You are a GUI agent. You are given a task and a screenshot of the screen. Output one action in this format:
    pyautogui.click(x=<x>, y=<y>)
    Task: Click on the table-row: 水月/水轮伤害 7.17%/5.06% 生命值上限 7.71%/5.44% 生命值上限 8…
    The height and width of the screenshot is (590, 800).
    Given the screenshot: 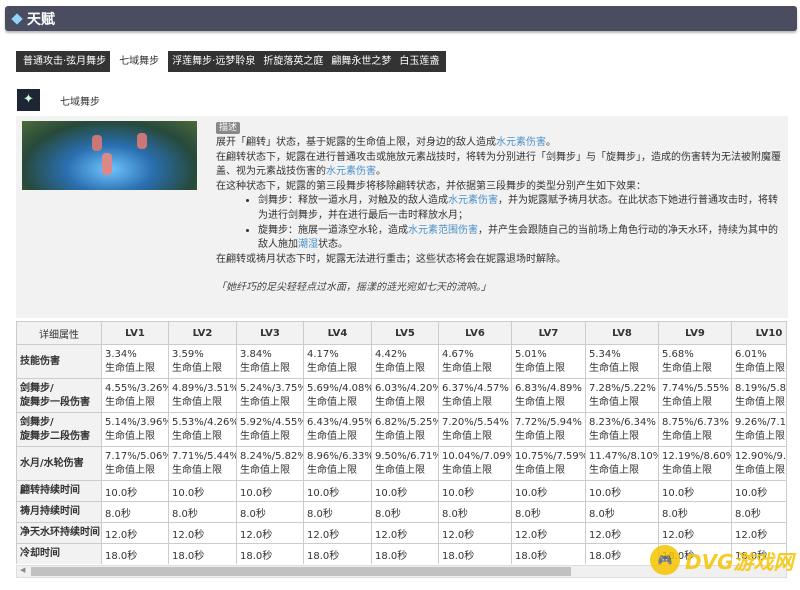 What is the action you would take?
    pyautogui.click(x=401, y=463)
    